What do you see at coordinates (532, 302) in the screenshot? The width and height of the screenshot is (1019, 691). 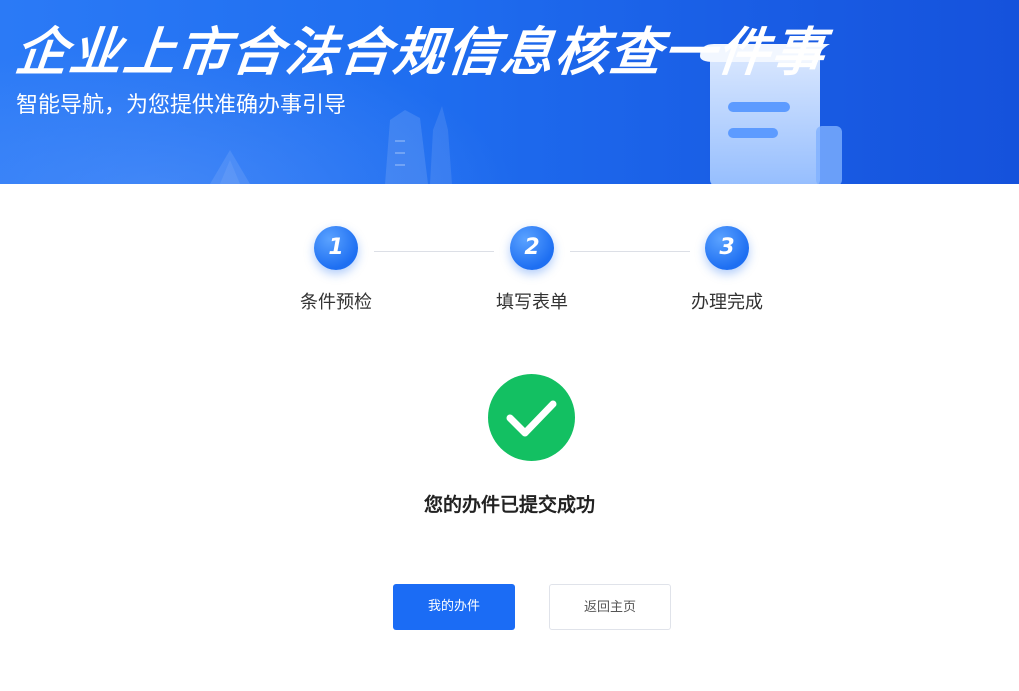 I see `step-2-label: 填写表单` at bounding box center [532, 302].